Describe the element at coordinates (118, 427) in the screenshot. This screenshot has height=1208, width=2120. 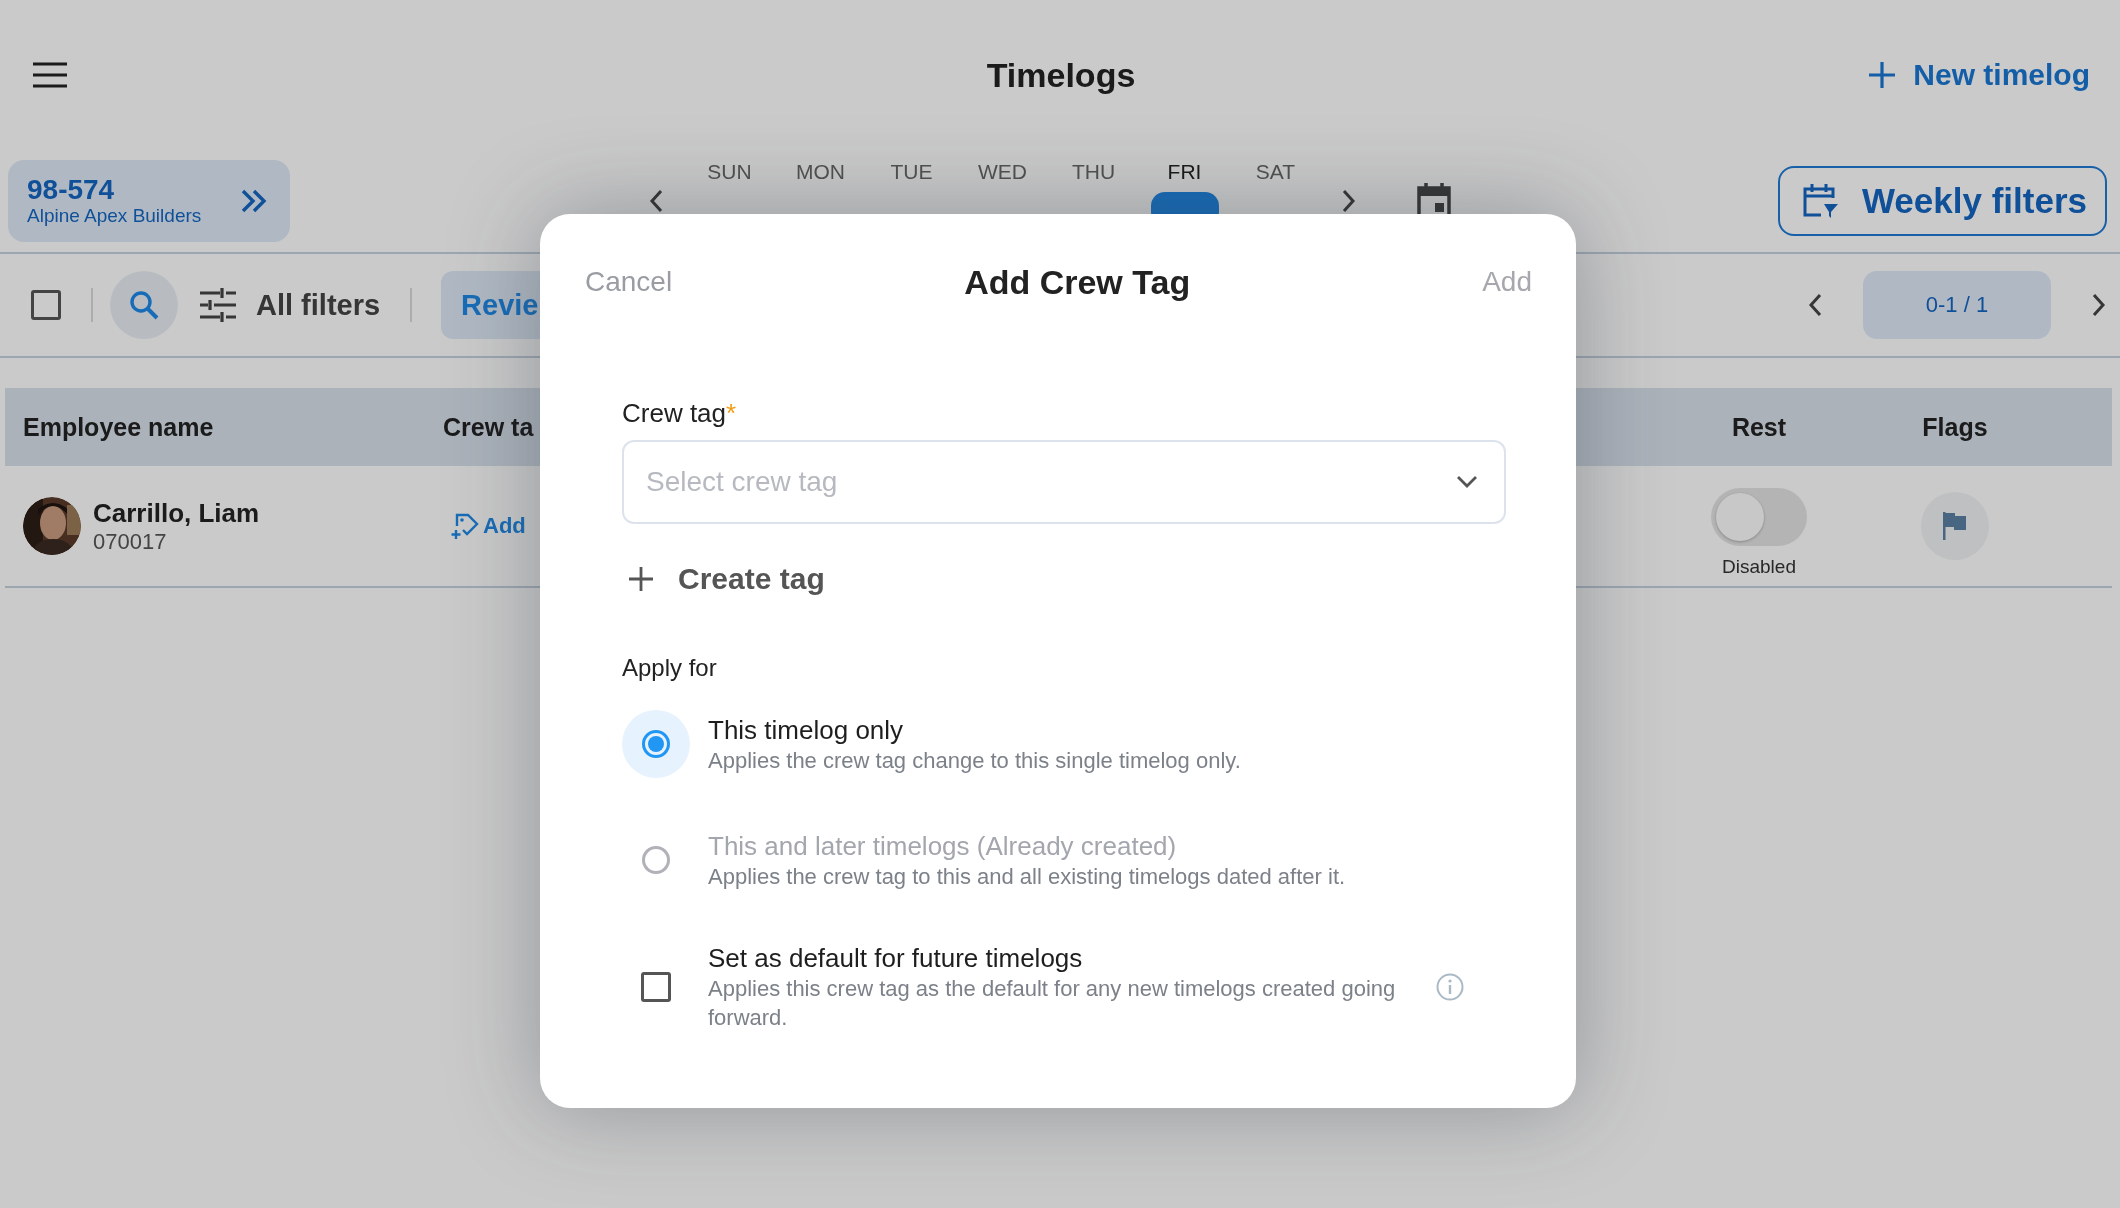
I see `column-header: Employee name` at that location.